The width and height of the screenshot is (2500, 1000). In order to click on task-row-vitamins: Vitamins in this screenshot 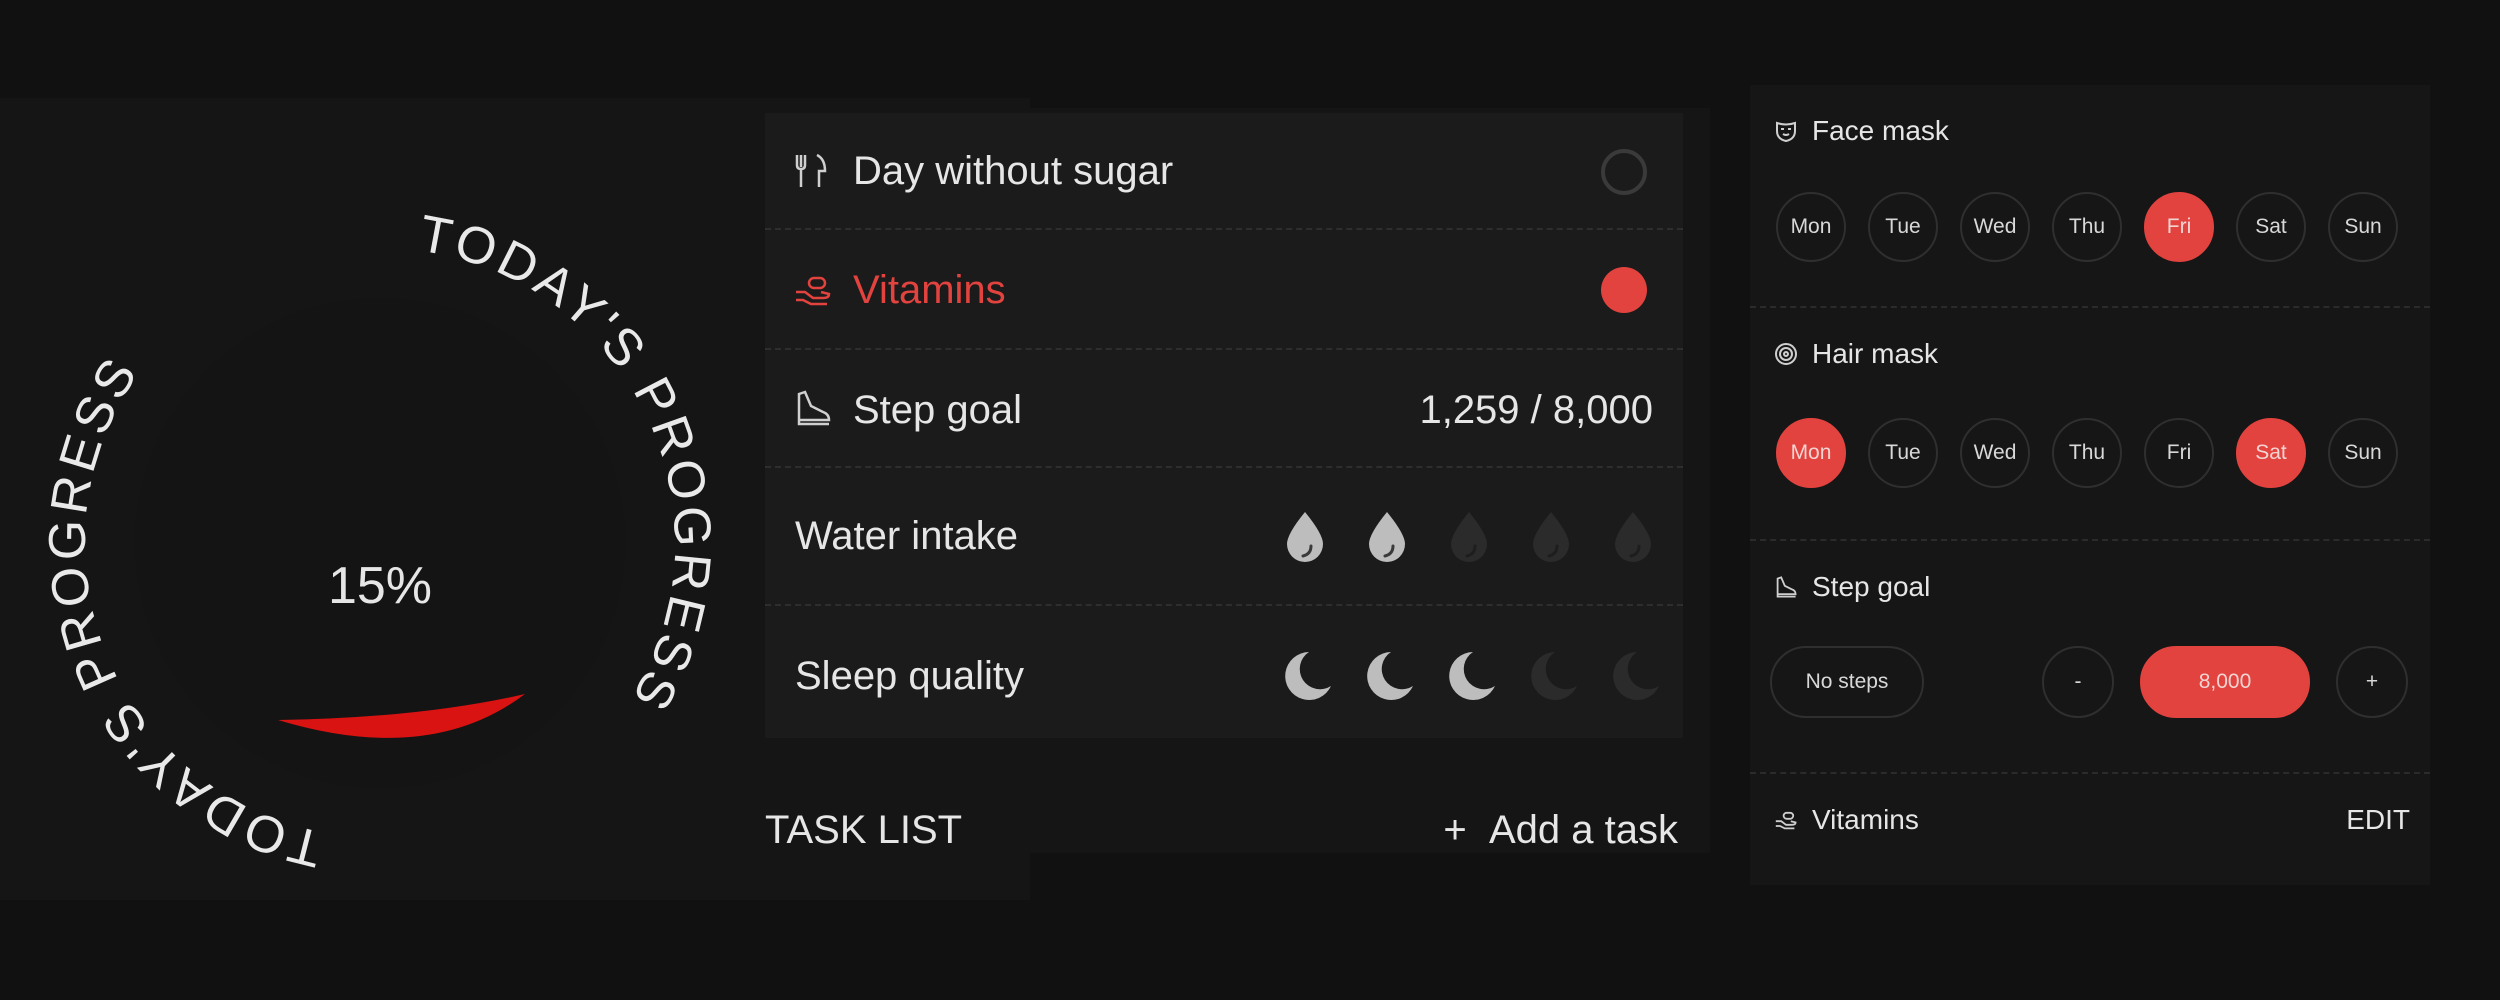, I will do `click(1224, 290)`.